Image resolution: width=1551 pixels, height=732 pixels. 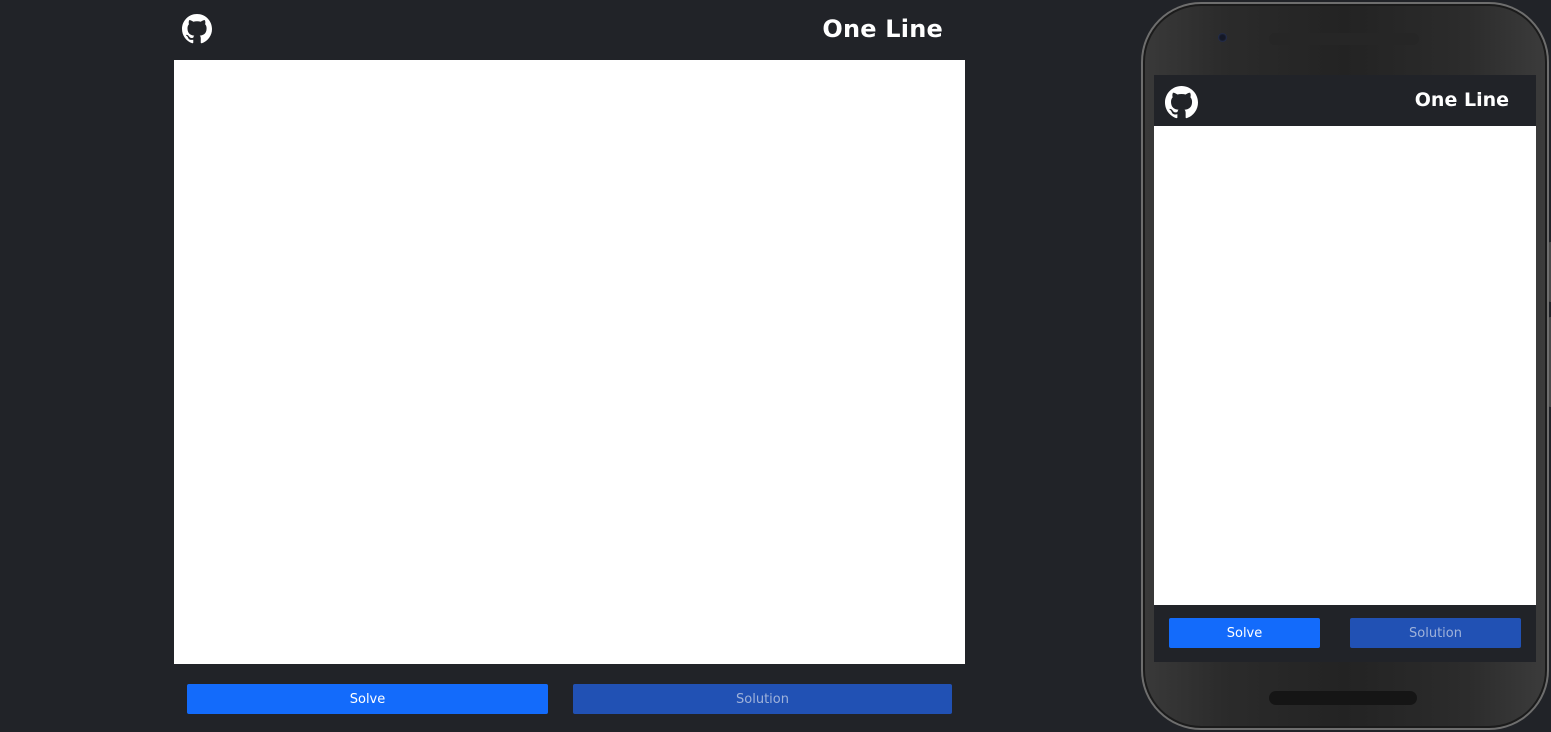 I want to click on mobile-solve-button: Solve, so click(x=1244, y=633).